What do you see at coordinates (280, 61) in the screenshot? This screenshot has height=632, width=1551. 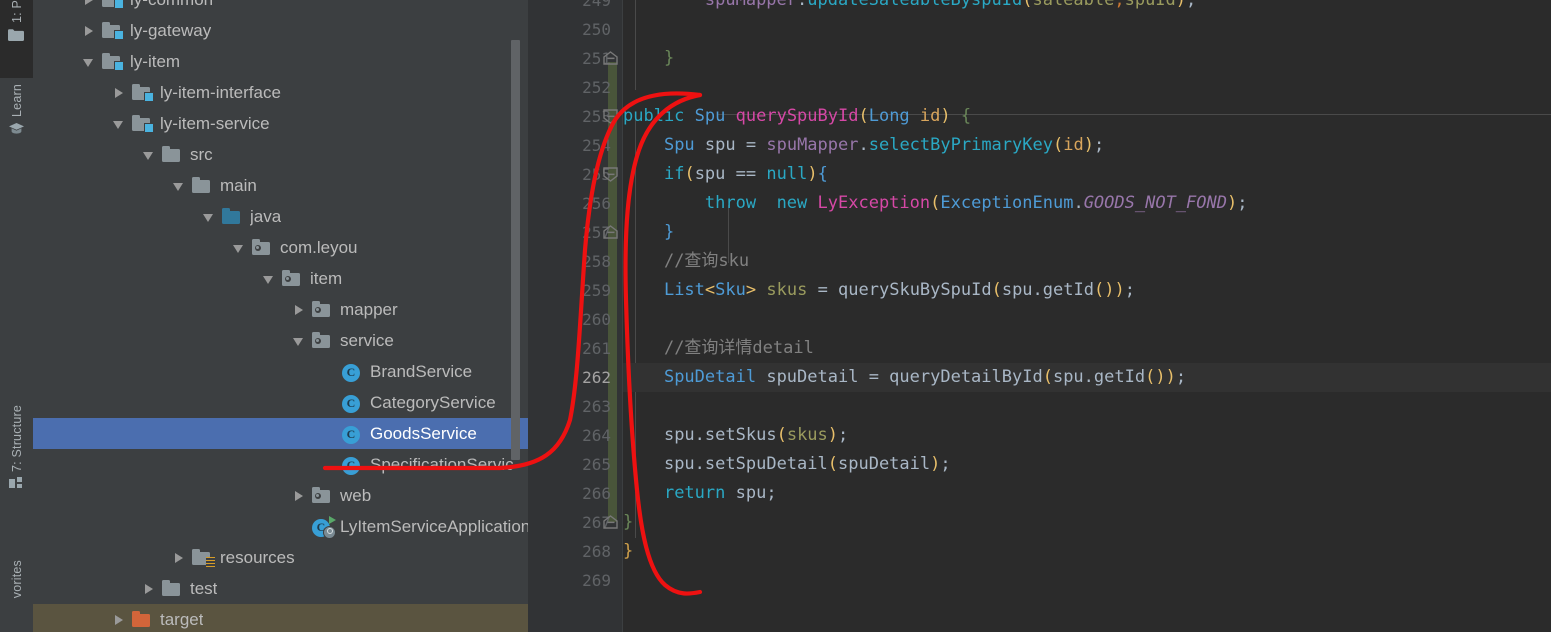 I see `tree-item-ly-item: ly-item` at bounding box center [280, 61].